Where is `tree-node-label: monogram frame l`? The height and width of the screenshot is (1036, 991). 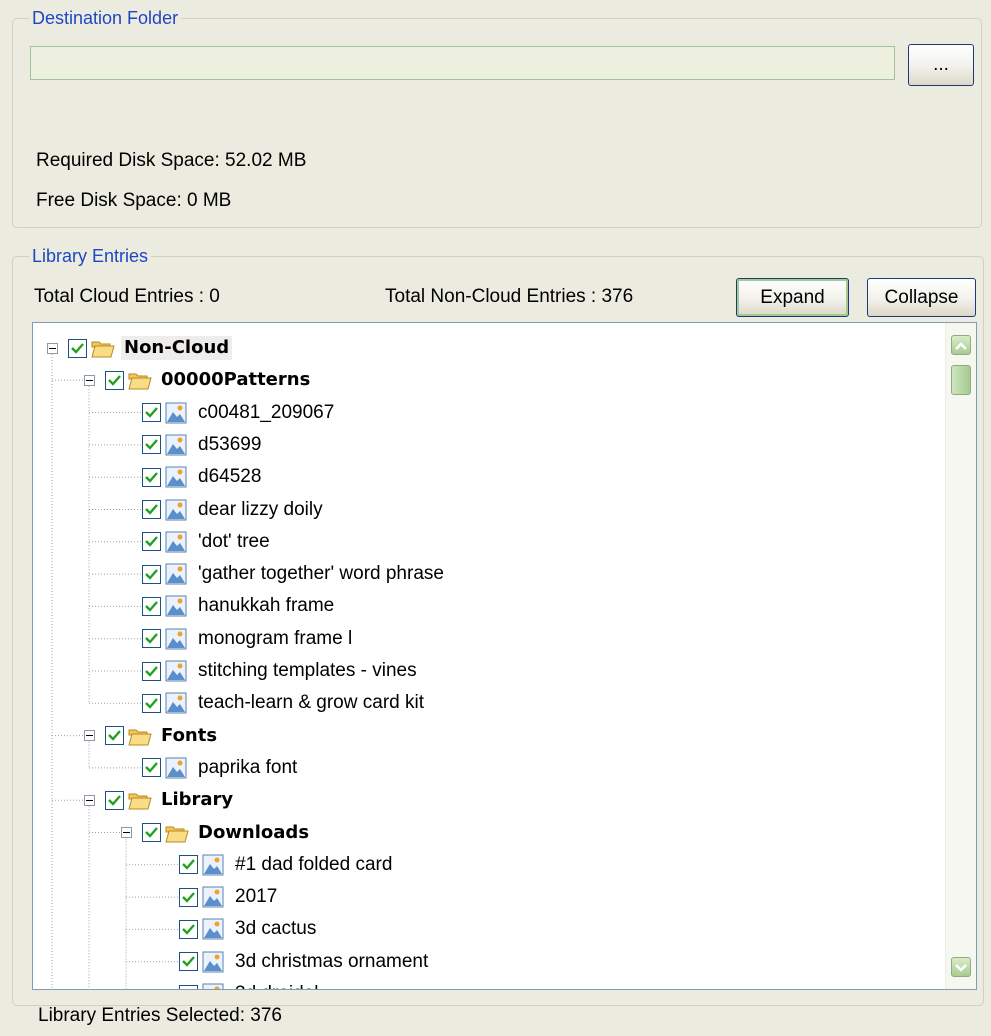
tree-node-label: monogram frame l is located at coordinates (275, 638).